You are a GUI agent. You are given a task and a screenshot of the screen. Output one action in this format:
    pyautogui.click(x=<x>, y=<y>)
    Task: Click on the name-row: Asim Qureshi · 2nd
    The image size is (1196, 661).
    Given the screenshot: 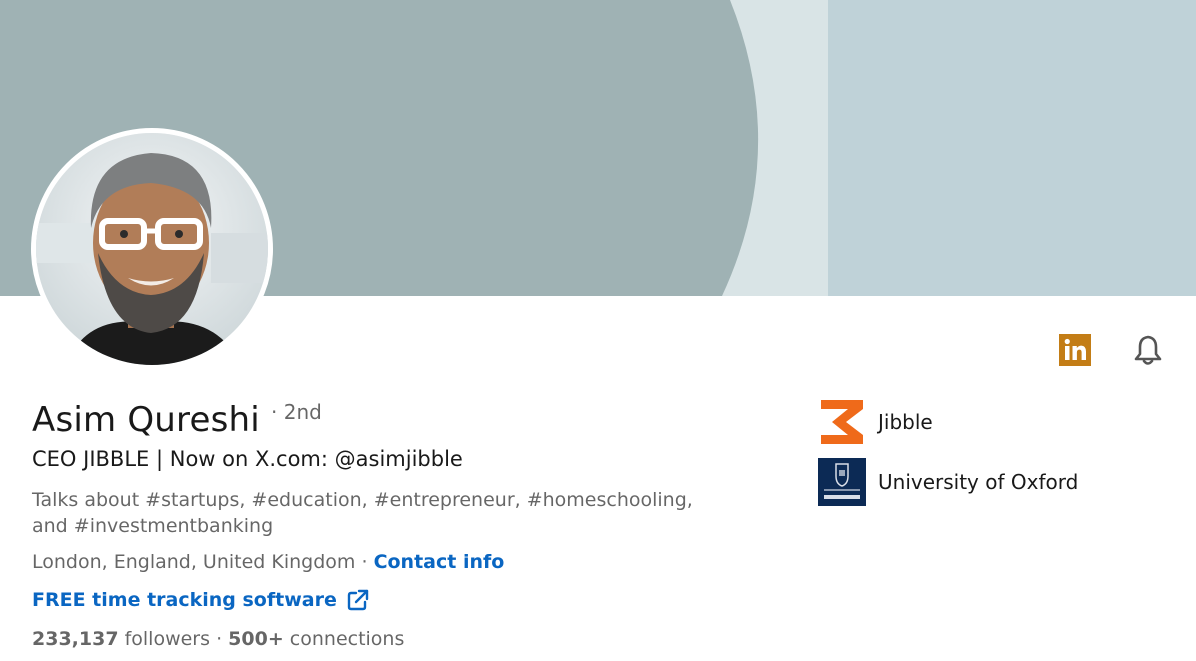 What is the action you would take?
    pyautogui.click(x=177, y=420)
    